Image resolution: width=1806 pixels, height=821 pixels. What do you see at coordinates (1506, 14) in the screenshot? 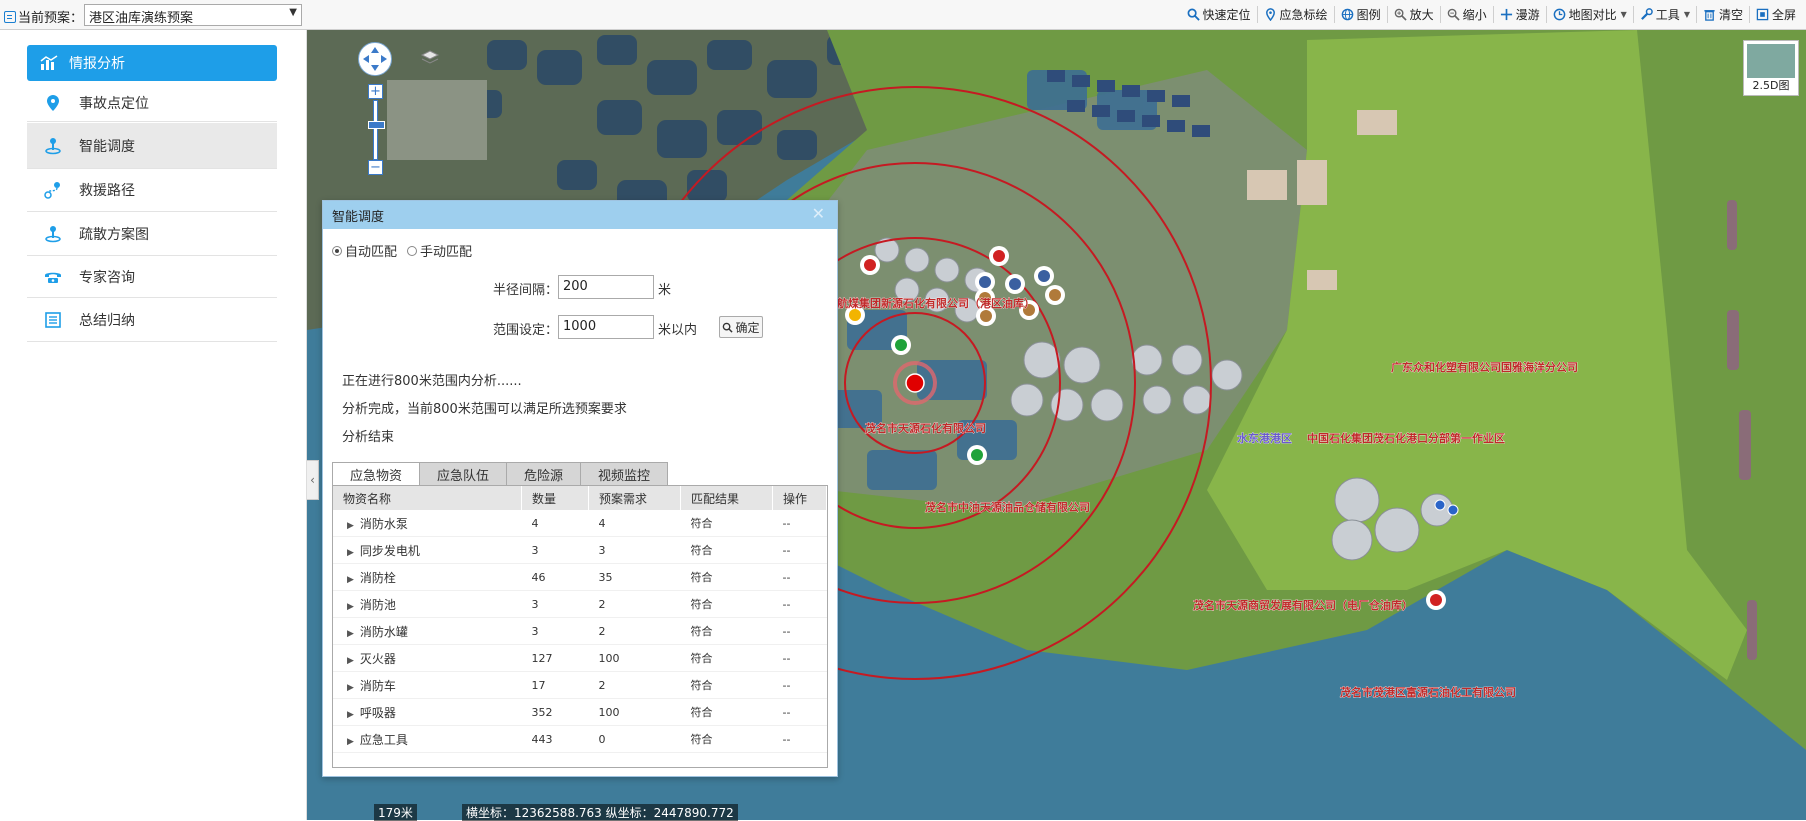
I see `move-icon` at bounding box center [1506, 14].